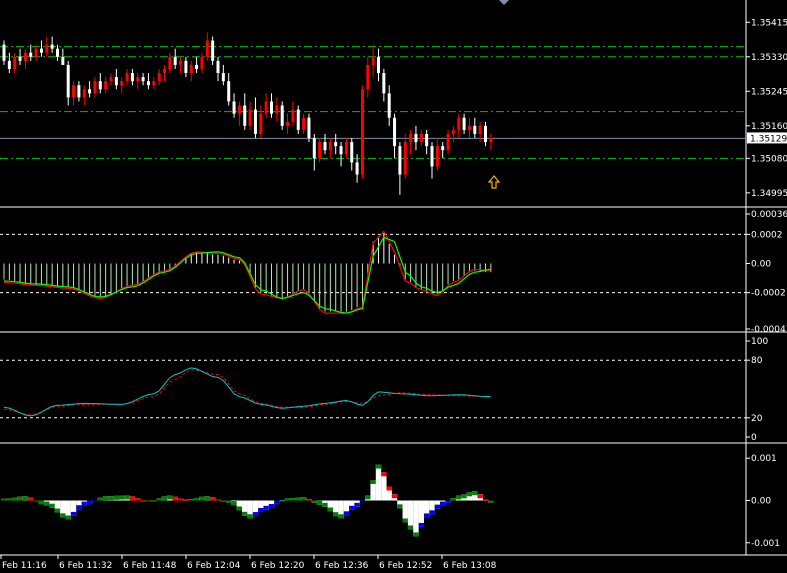 This screenshot has height=573, width=787. Describe the element at coordinates (150, 566) in the screenshot. I see `time-axis-label: 6 Feb 11:48` at that location.